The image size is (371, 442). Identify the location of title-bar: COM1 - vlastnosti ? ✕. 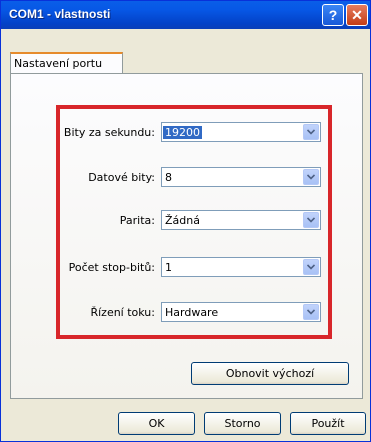
(185, 15).